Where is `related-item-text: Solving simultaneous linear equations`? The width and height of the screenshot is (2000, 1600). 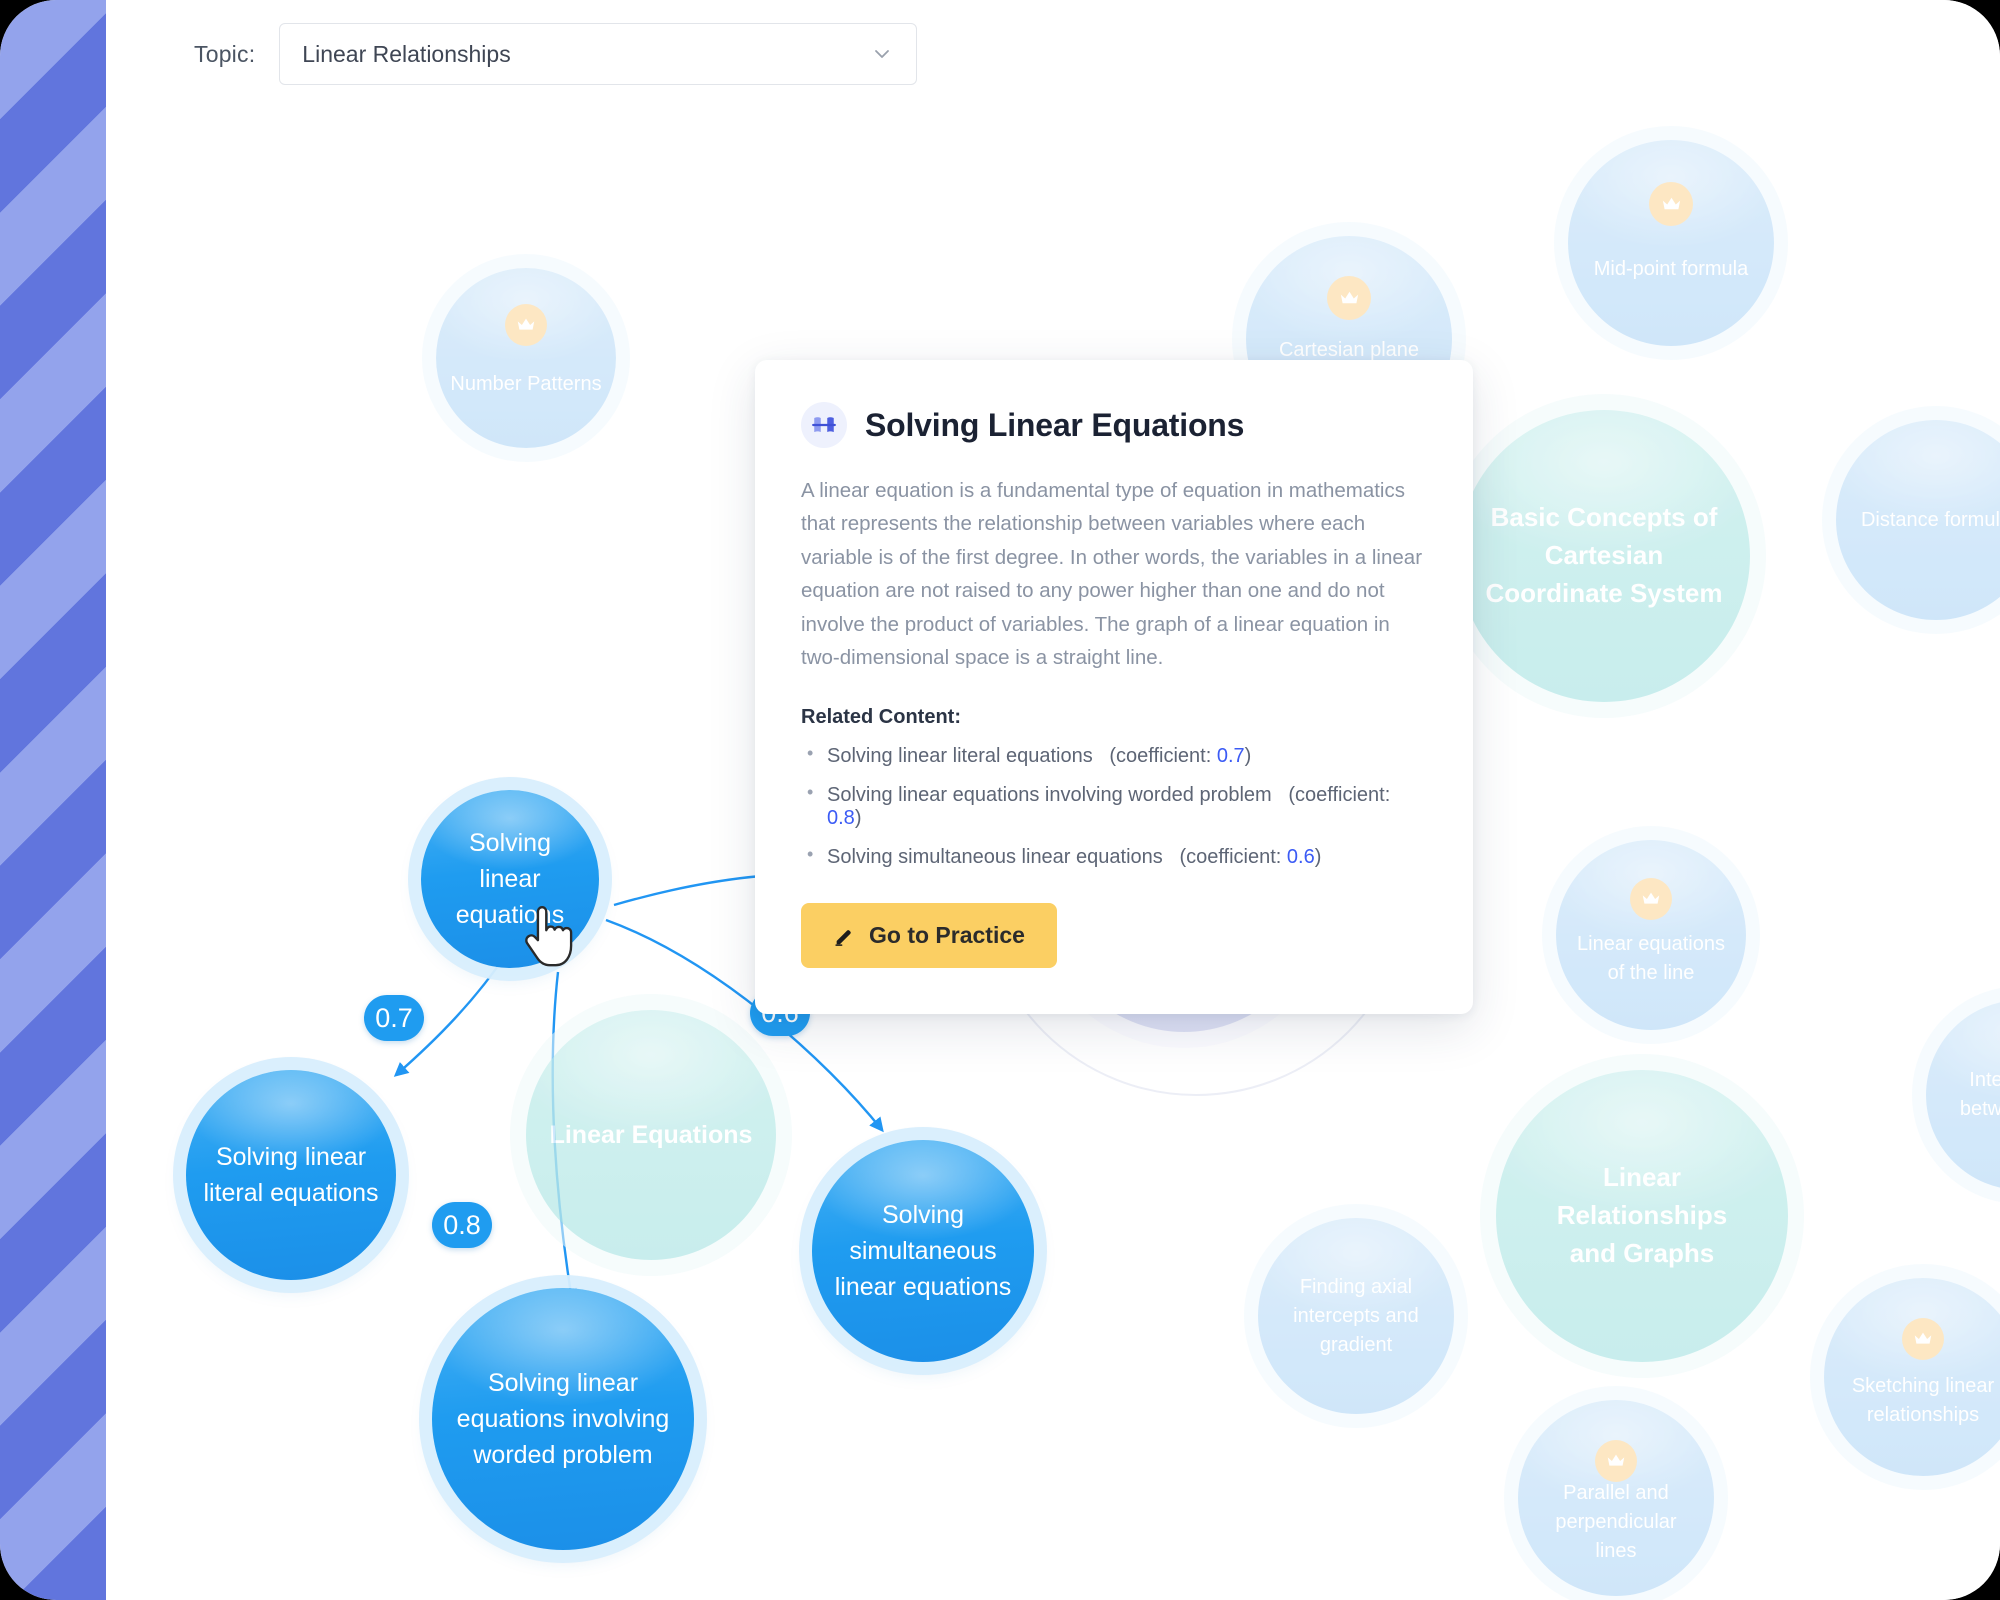
related-item-text: Solving simultaneous linear equations is located at coordinates (995, 857).